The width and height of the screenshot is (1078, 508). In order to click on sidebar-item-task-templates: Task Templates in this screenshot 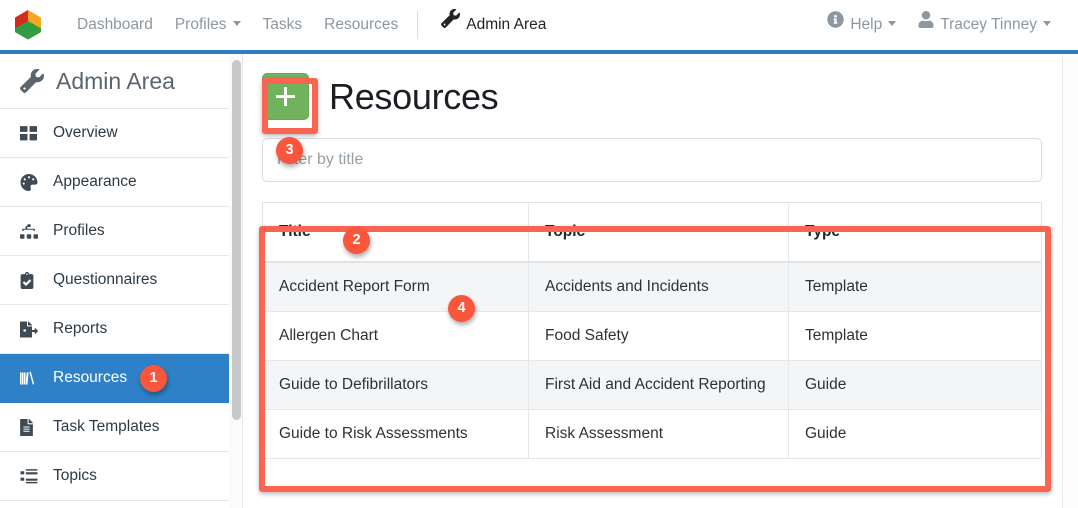, I will do `click(114, 427)`.